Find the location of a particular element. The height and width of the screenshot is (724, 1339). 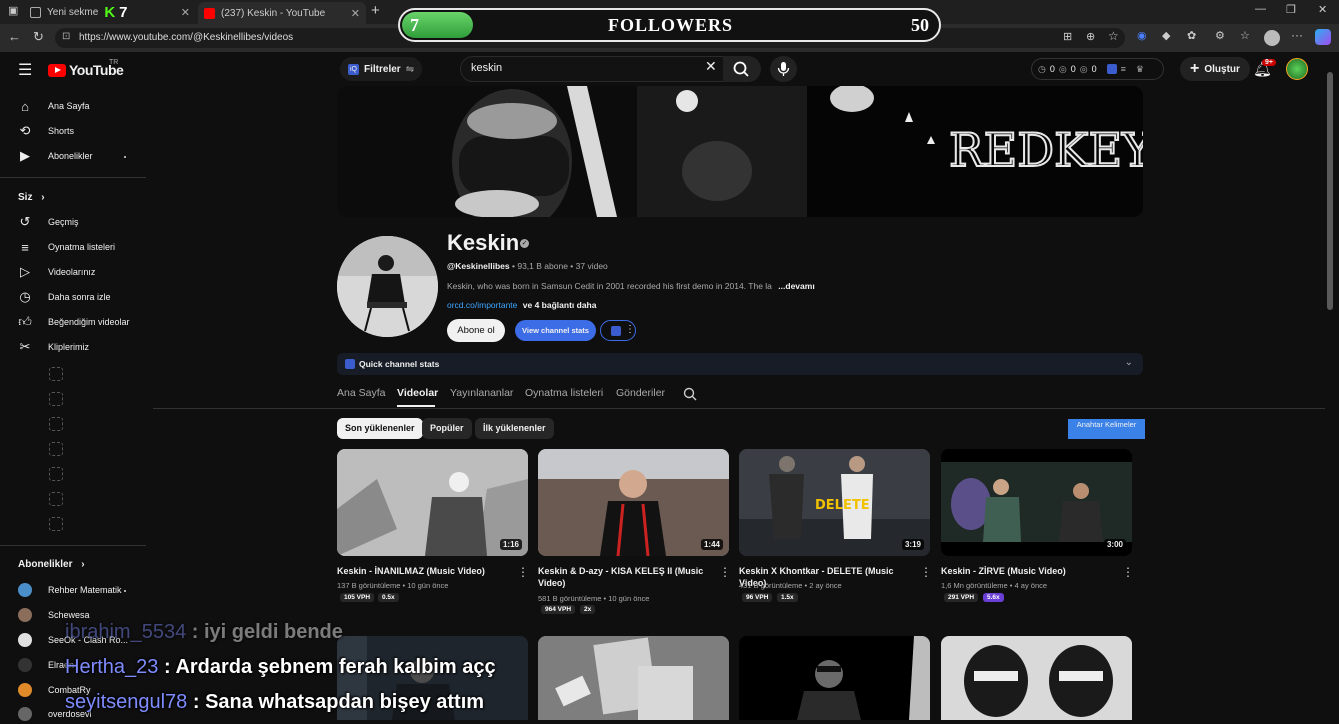

voice-search-button is located at coordinates (783, 69).